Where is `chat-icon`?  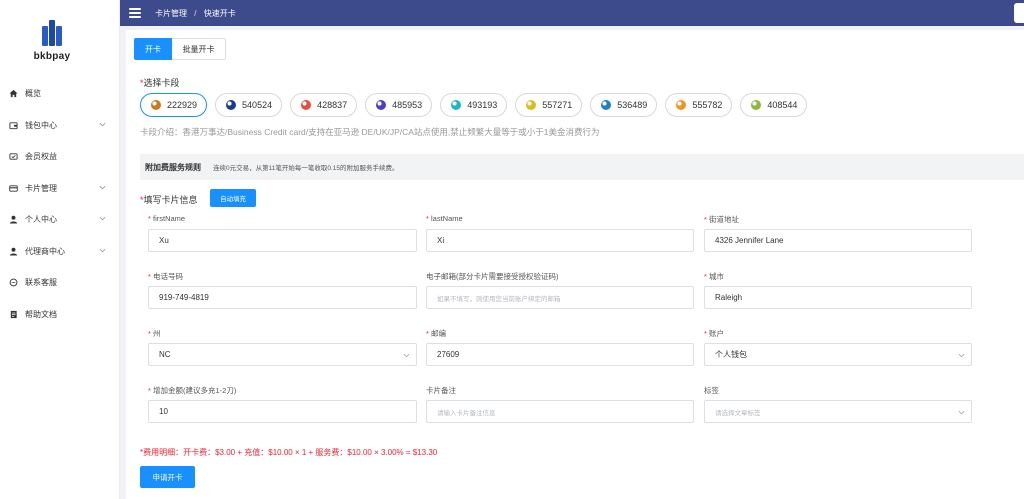 chat-icon is located at coordinates (13, 282).